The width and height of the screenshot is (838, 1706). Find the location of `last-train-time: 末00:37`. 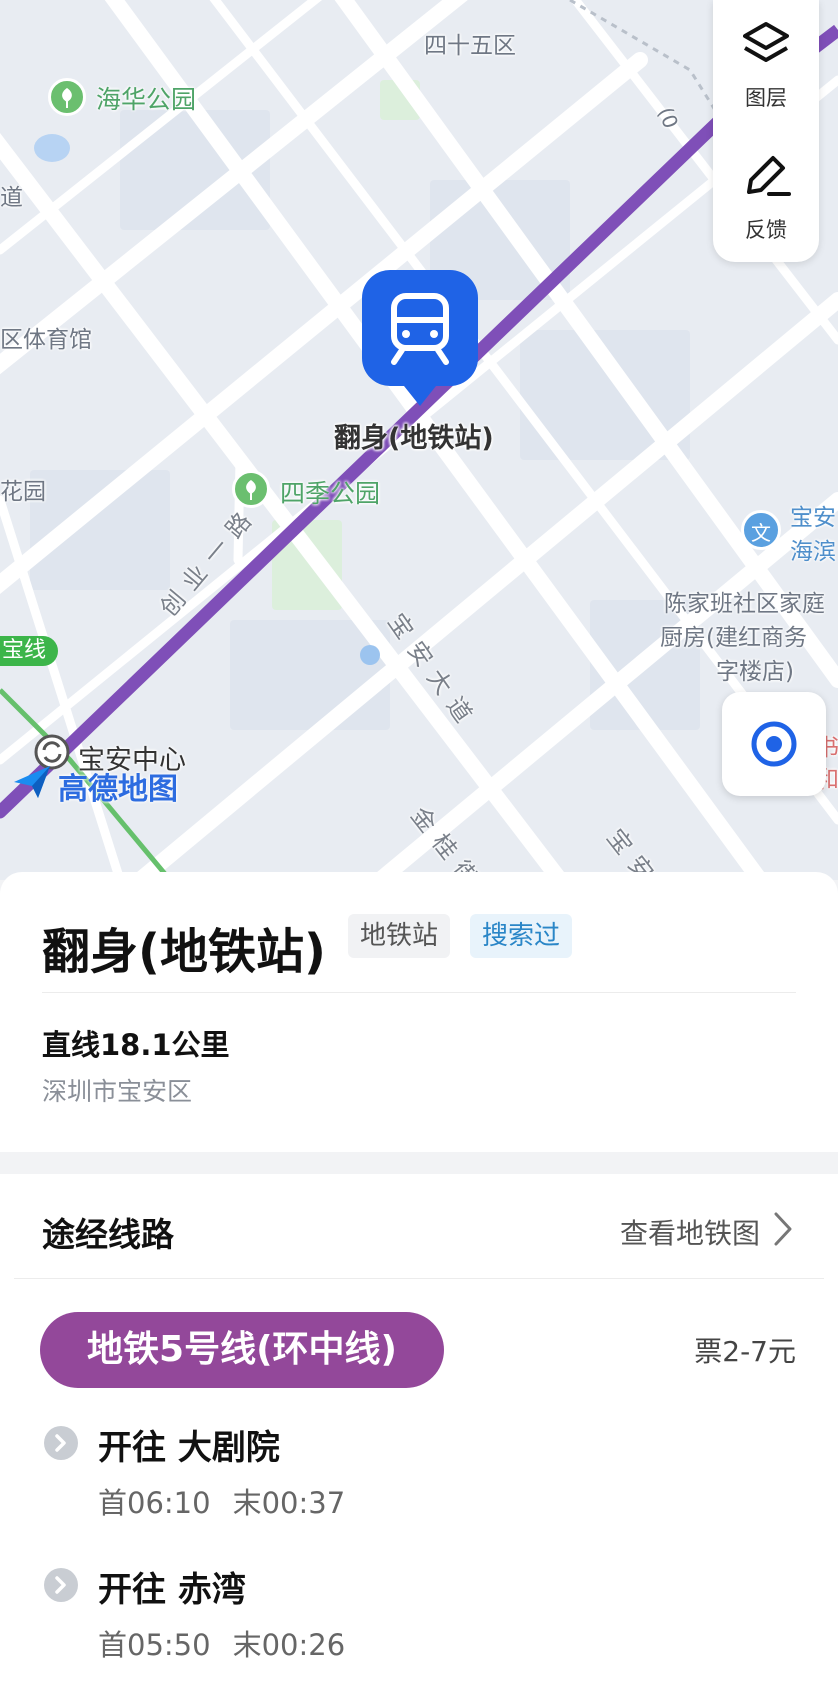

last-train-time: 末00:37 is located at coordinates (289, 1503).